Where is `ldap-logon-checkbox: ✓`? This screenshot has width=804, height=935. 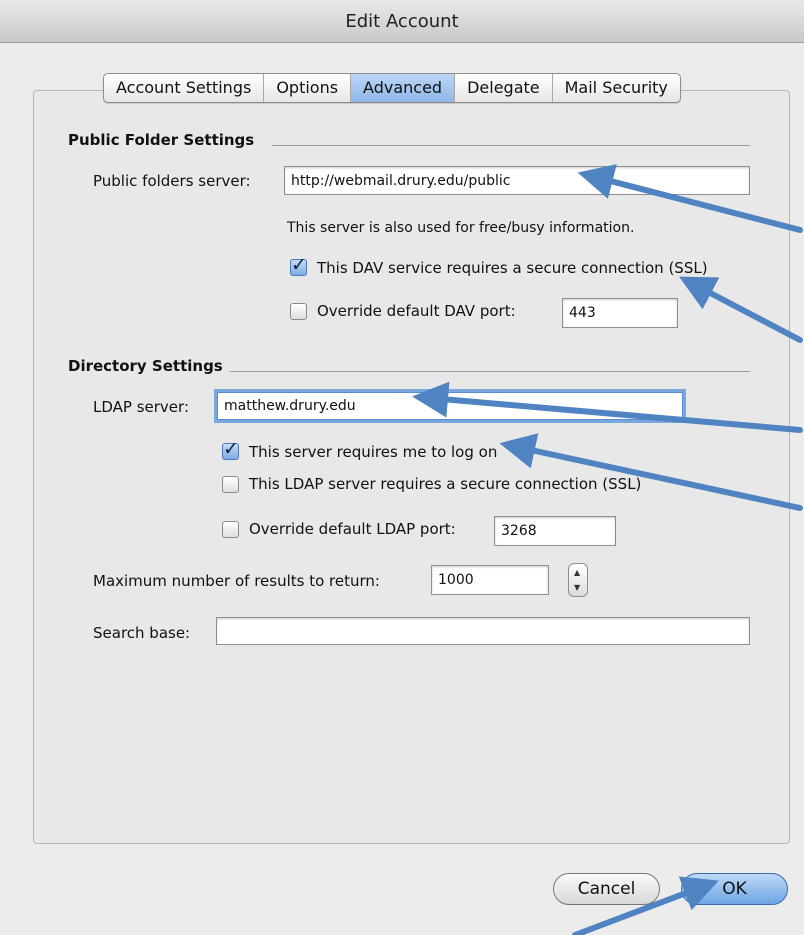 ldap-logon-checkbox: ✓ is located at coordinates (230, 449).